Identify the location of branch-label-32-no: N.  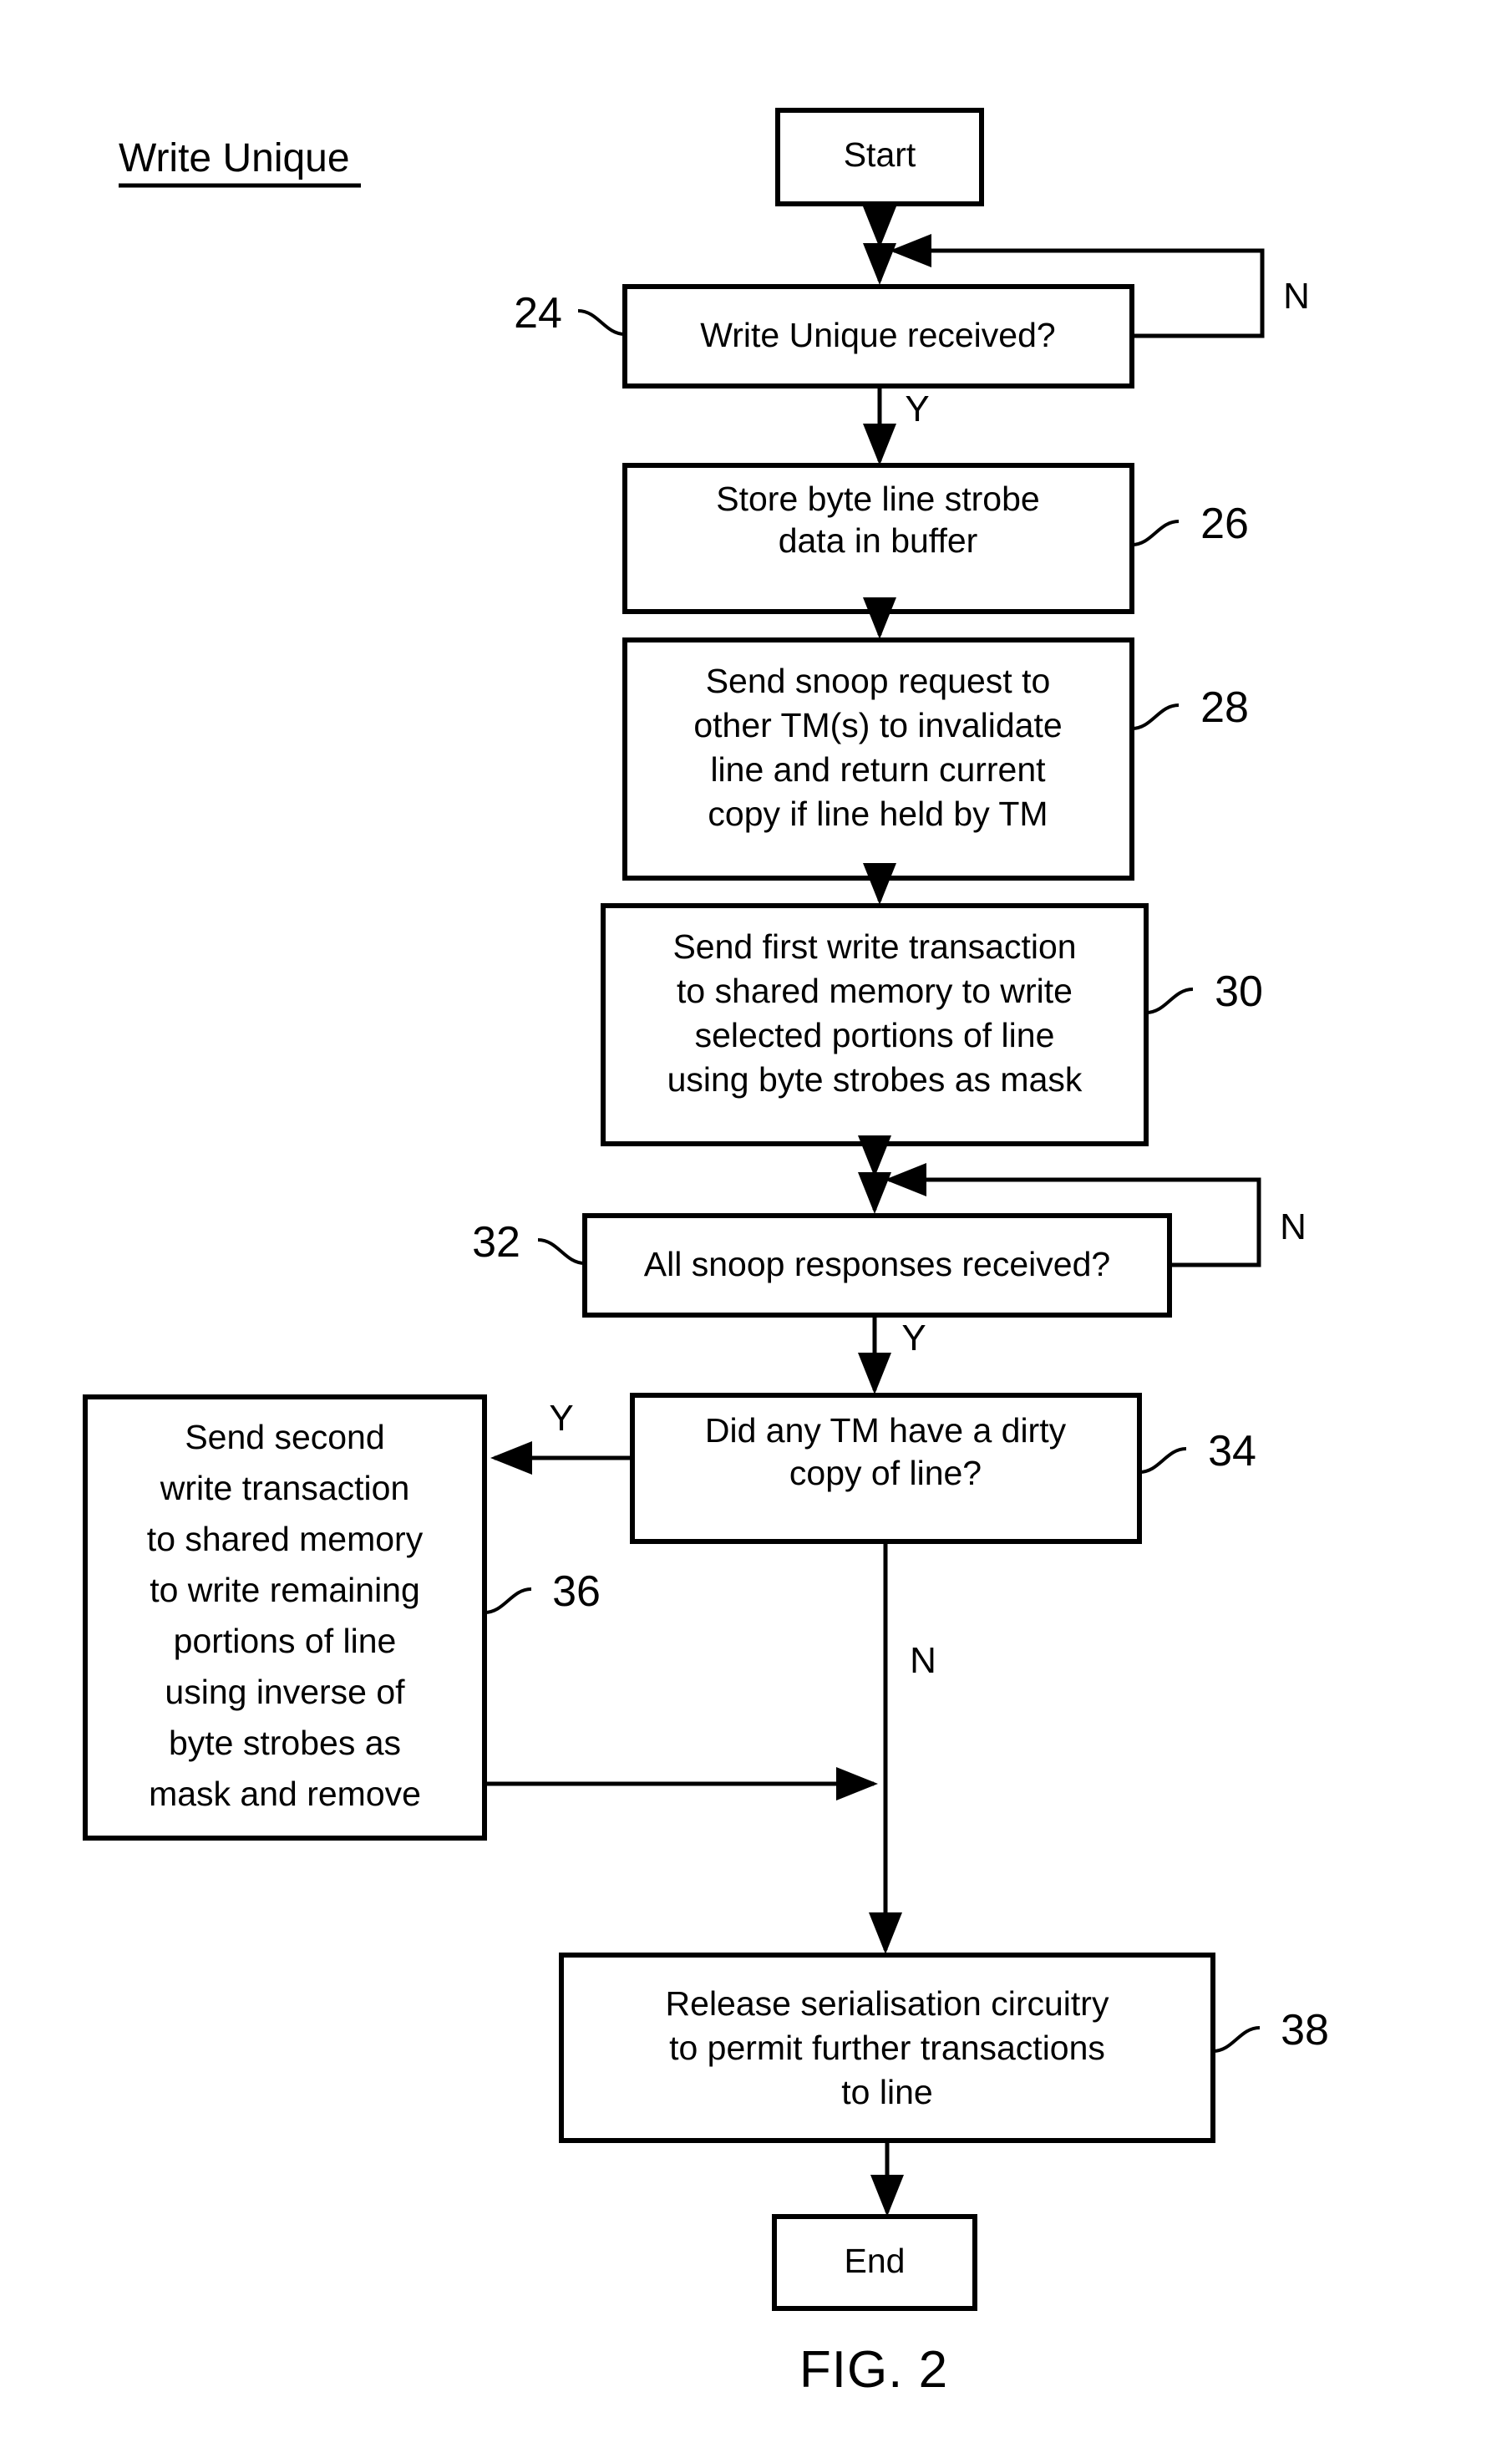
(1293, 1226).